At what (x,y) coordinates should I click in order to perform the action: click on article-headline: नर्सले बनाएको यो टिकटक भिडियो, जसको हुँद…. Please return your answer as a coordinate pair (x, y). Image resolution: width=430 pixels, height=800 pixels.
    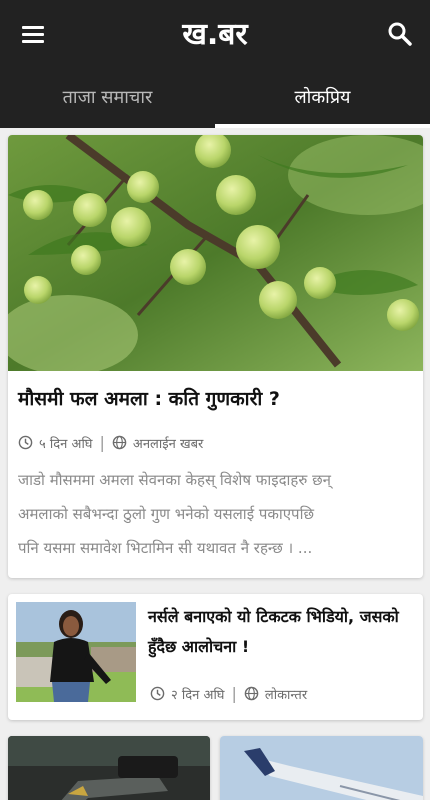
    Looking at the image, I should click on (282, 632).